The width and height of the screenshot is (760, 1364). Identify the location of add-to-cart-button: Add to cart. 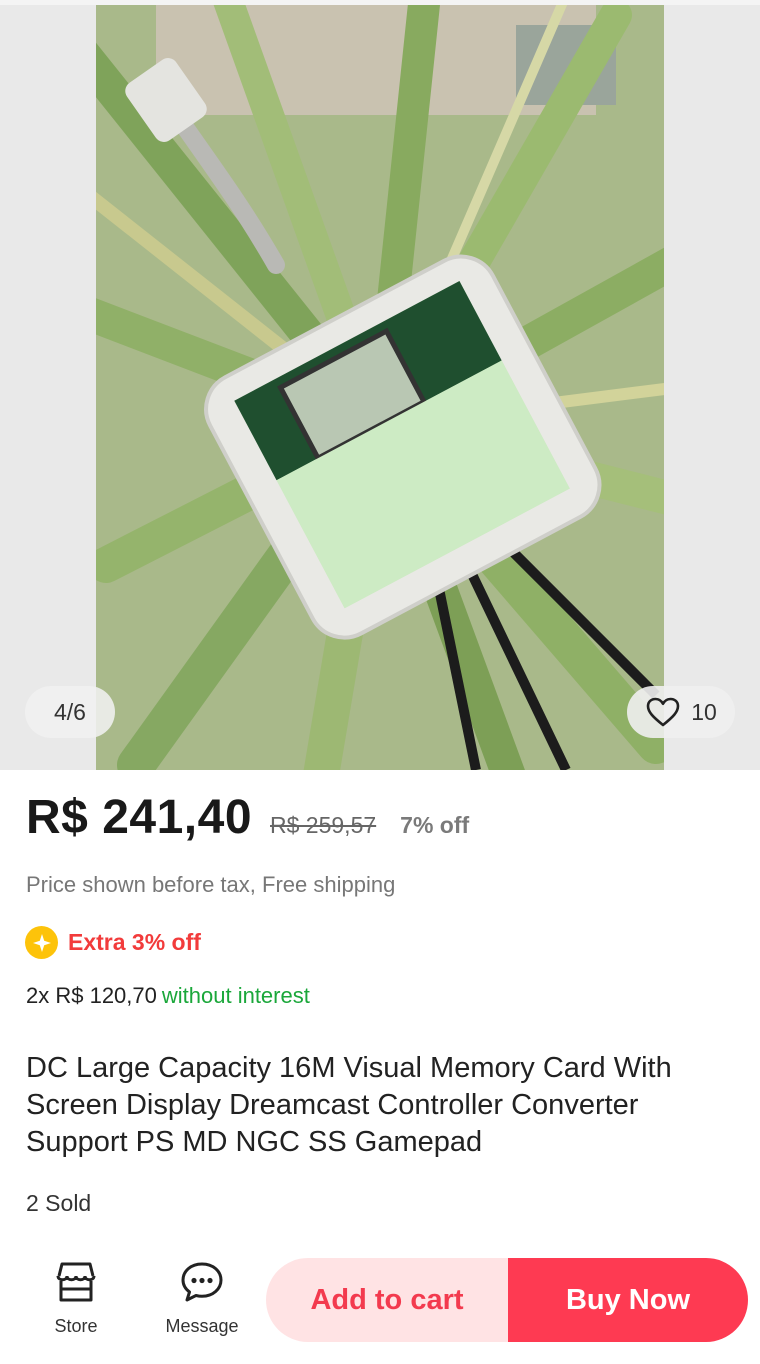
(387, 1300).